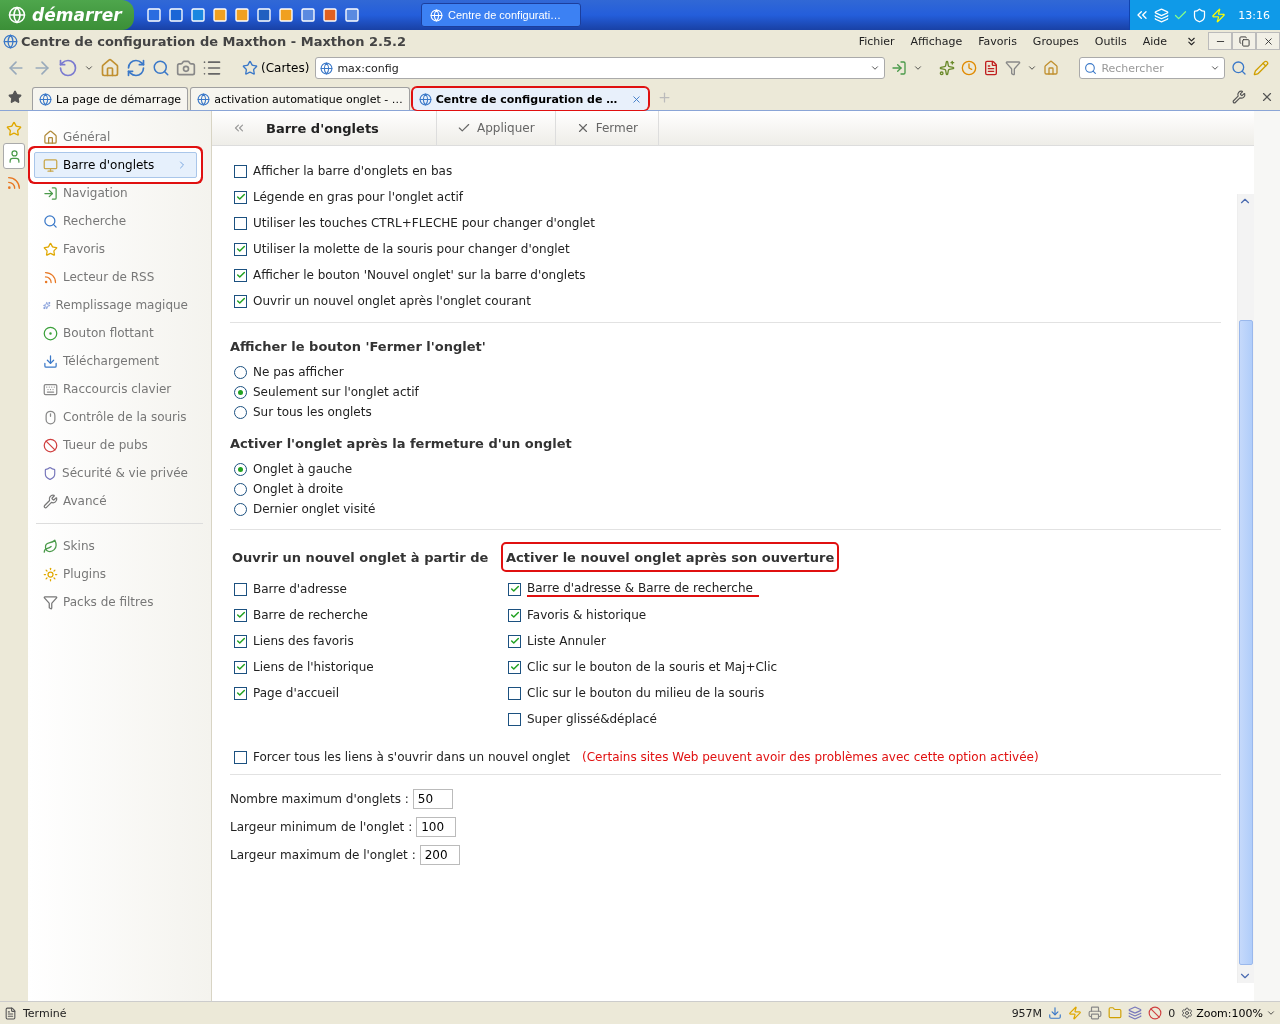  Describe the element at coordinates (115, 333) in the screenshot. I see `sidebar-item: Bouton flottant` at that location.